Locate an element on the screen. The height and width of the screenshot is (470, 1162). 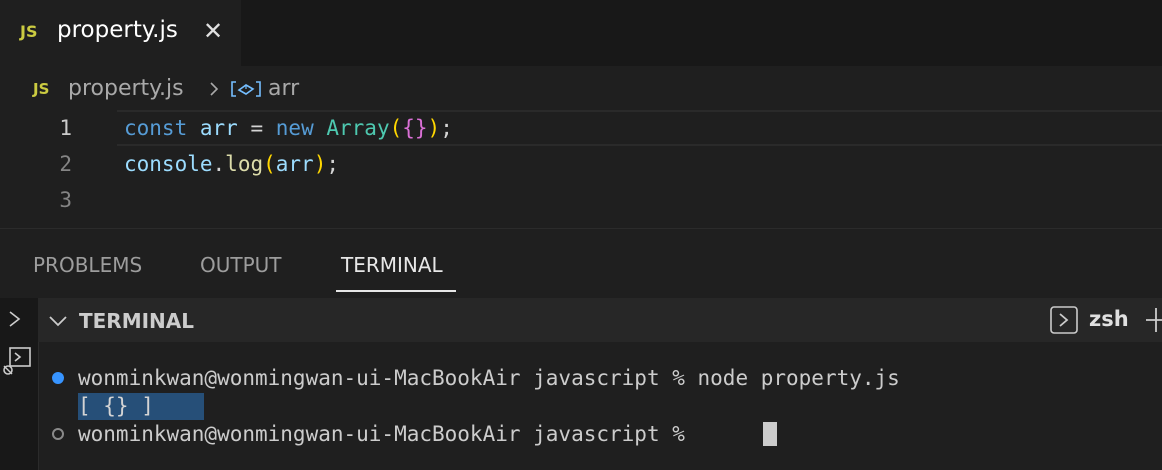
line-number: 1 is located at coordinates (65, 128).